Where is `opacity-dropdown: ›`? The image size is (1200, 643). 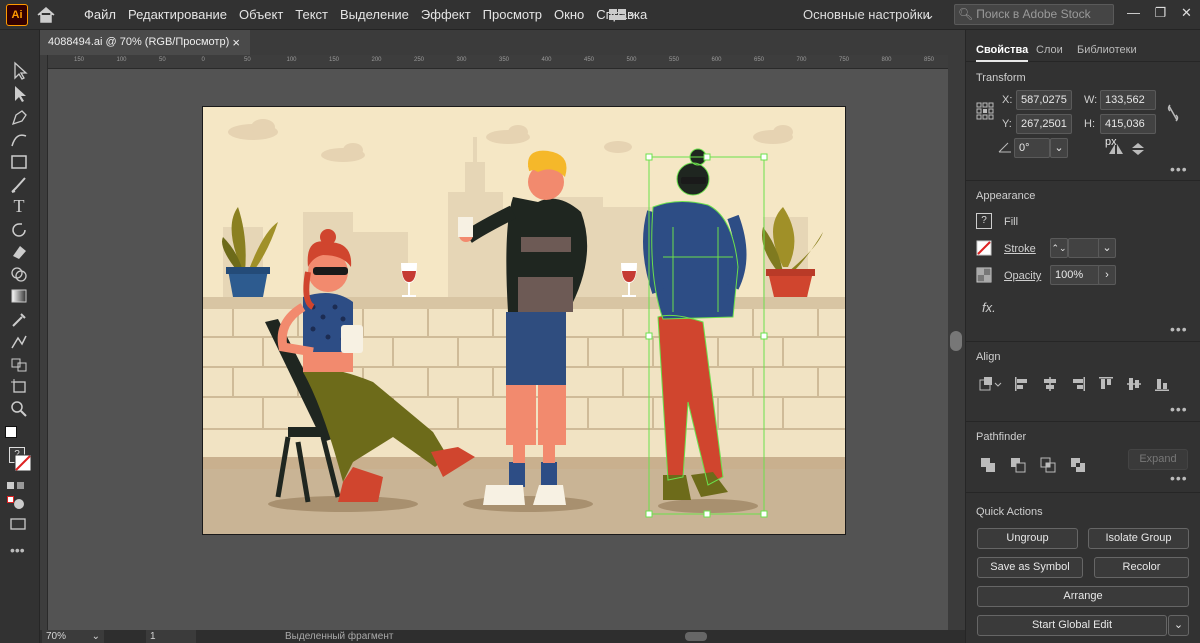 opacity-dropdown: › is located at coordinates (1107, 275).